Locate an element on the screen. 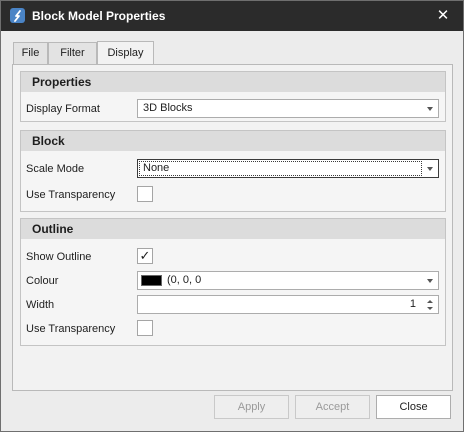  block-use-transparency-checkbox is located at coordinates (145, 194).